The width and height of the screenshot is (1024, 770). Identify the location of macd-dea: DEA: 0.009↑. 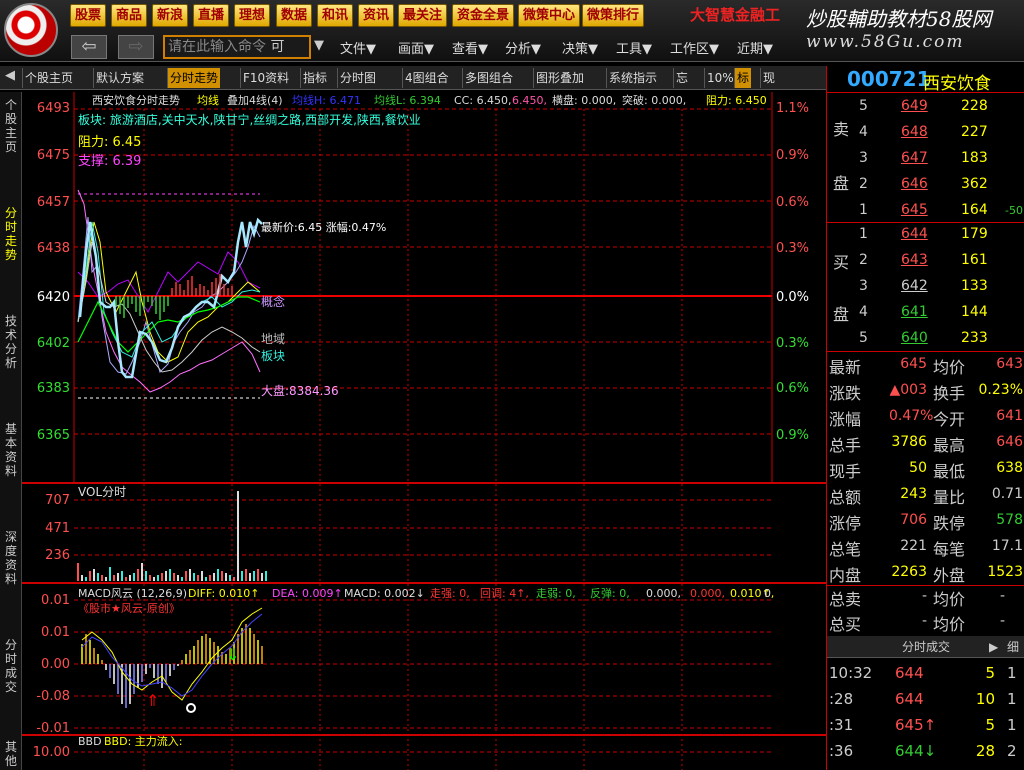
(307, 593).